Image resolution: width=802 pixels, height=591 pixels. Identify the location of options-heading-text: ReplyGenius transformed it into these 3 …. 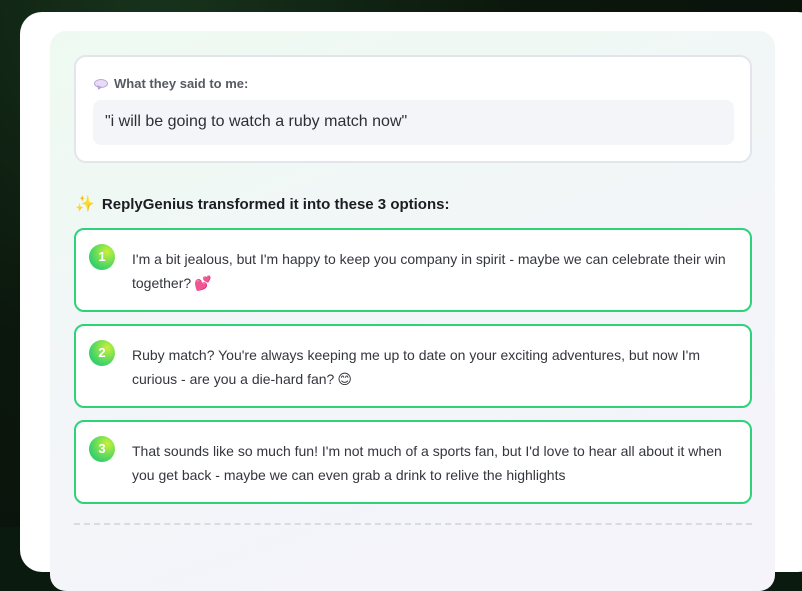
(275, 204).